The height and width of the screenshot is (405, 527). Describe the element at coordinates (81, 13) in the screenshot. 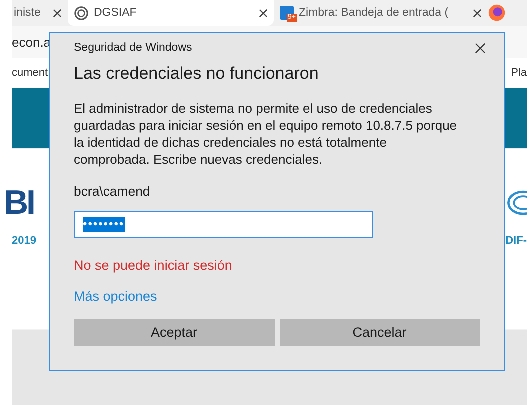

I see `globe-icon` at that location.